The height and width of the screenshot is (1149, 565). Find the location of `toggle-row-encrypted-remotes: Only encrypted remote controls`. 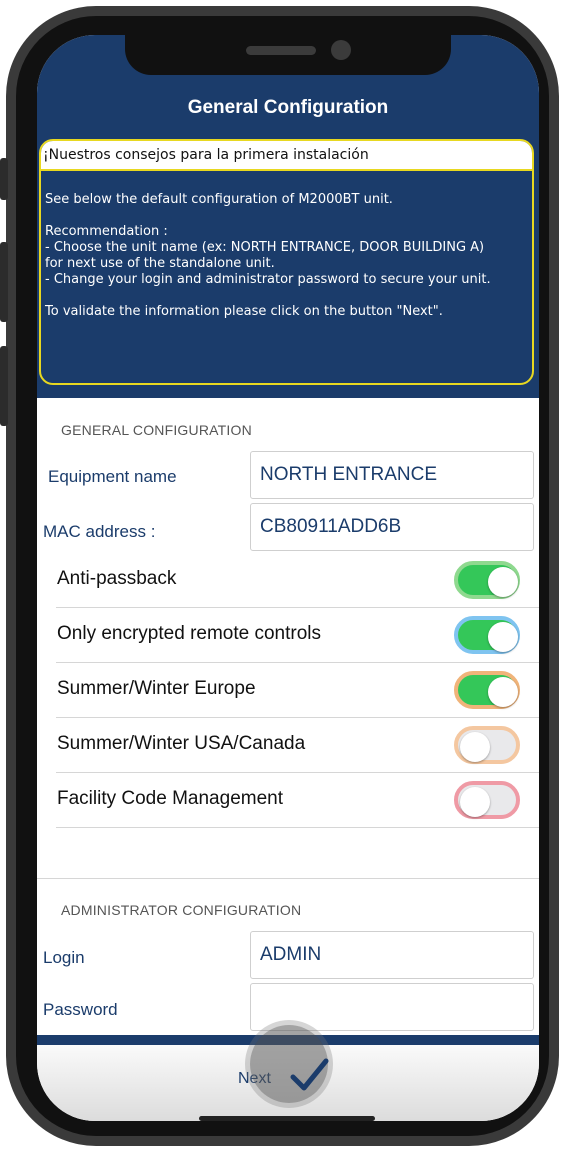

toggle-row-encrypted-remotes: Only encrypted remote controls is located at coordinates (297, 635).